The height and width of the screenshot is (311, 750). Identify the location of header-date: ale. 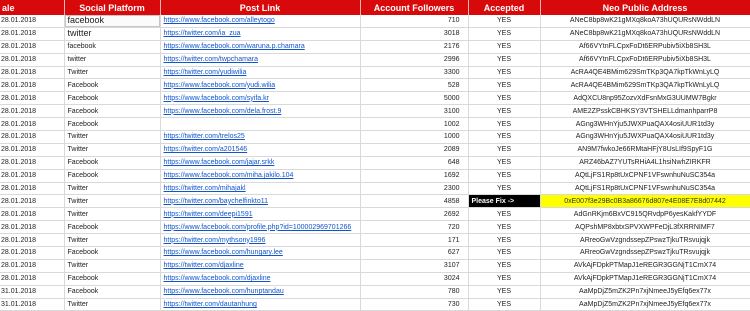
(32, 7).